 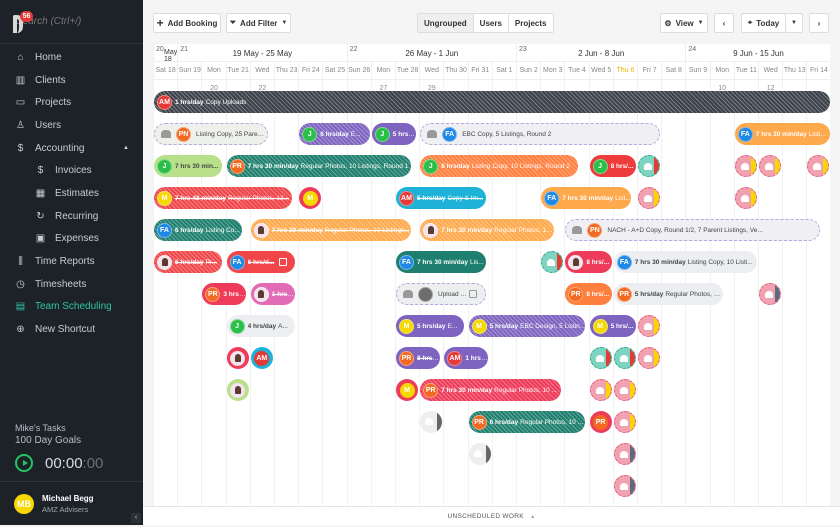 What do you see at coordinates (71, 503) in the screenshot?
I see `user-profile: MB Michael Begg AMZ Advisers` at bounding box center [71, 503].